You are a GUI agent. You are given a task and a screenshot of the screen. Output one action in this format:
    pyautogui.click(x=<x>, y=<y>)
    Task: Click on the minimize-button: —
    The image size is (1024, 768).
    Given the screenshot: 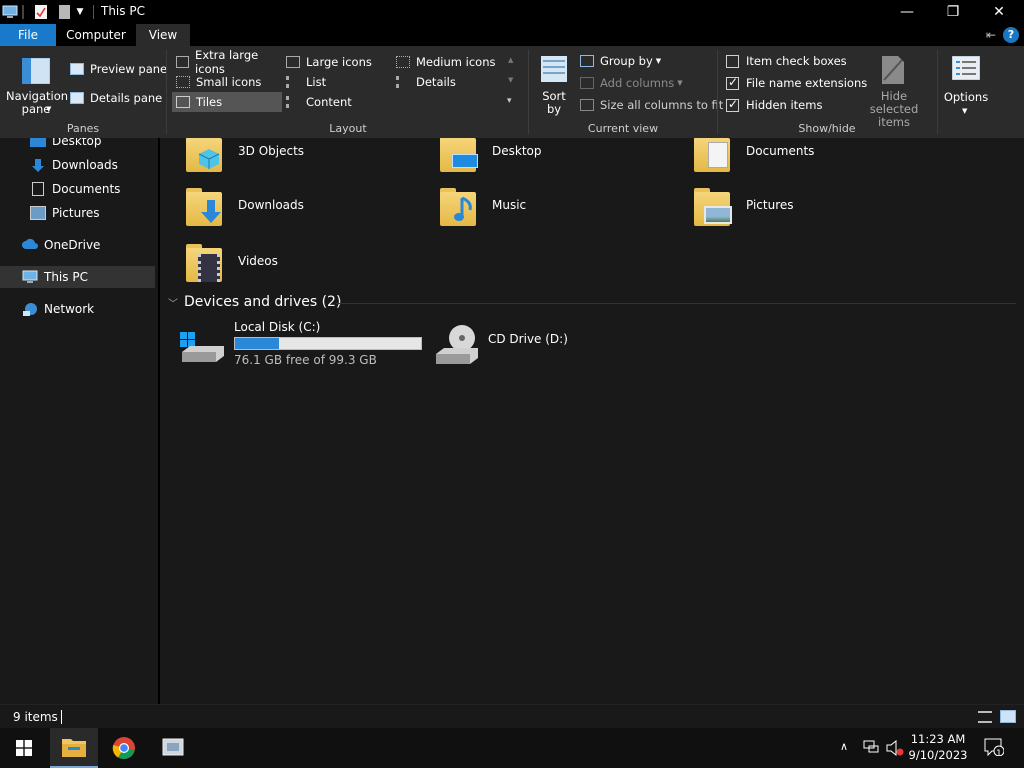 What is the action you would take?
    pyautogui.click(x=907, y=12)
    